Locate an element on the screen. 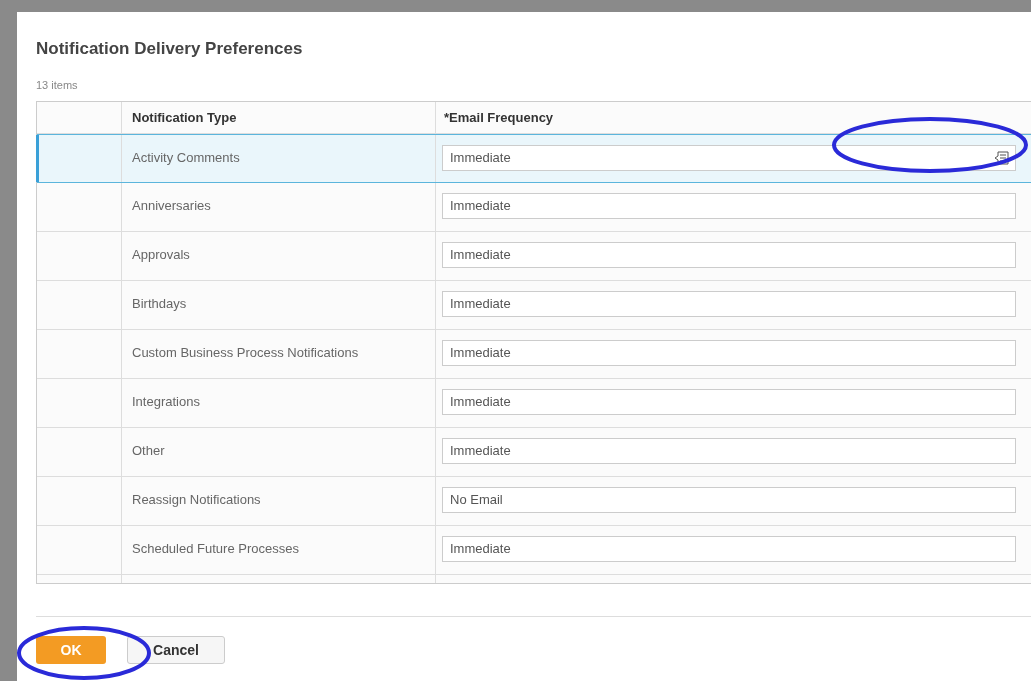 The height and width of the screenshot is (681, 1031). notification-type: Activity Comments is located at coordinates (186, 157).